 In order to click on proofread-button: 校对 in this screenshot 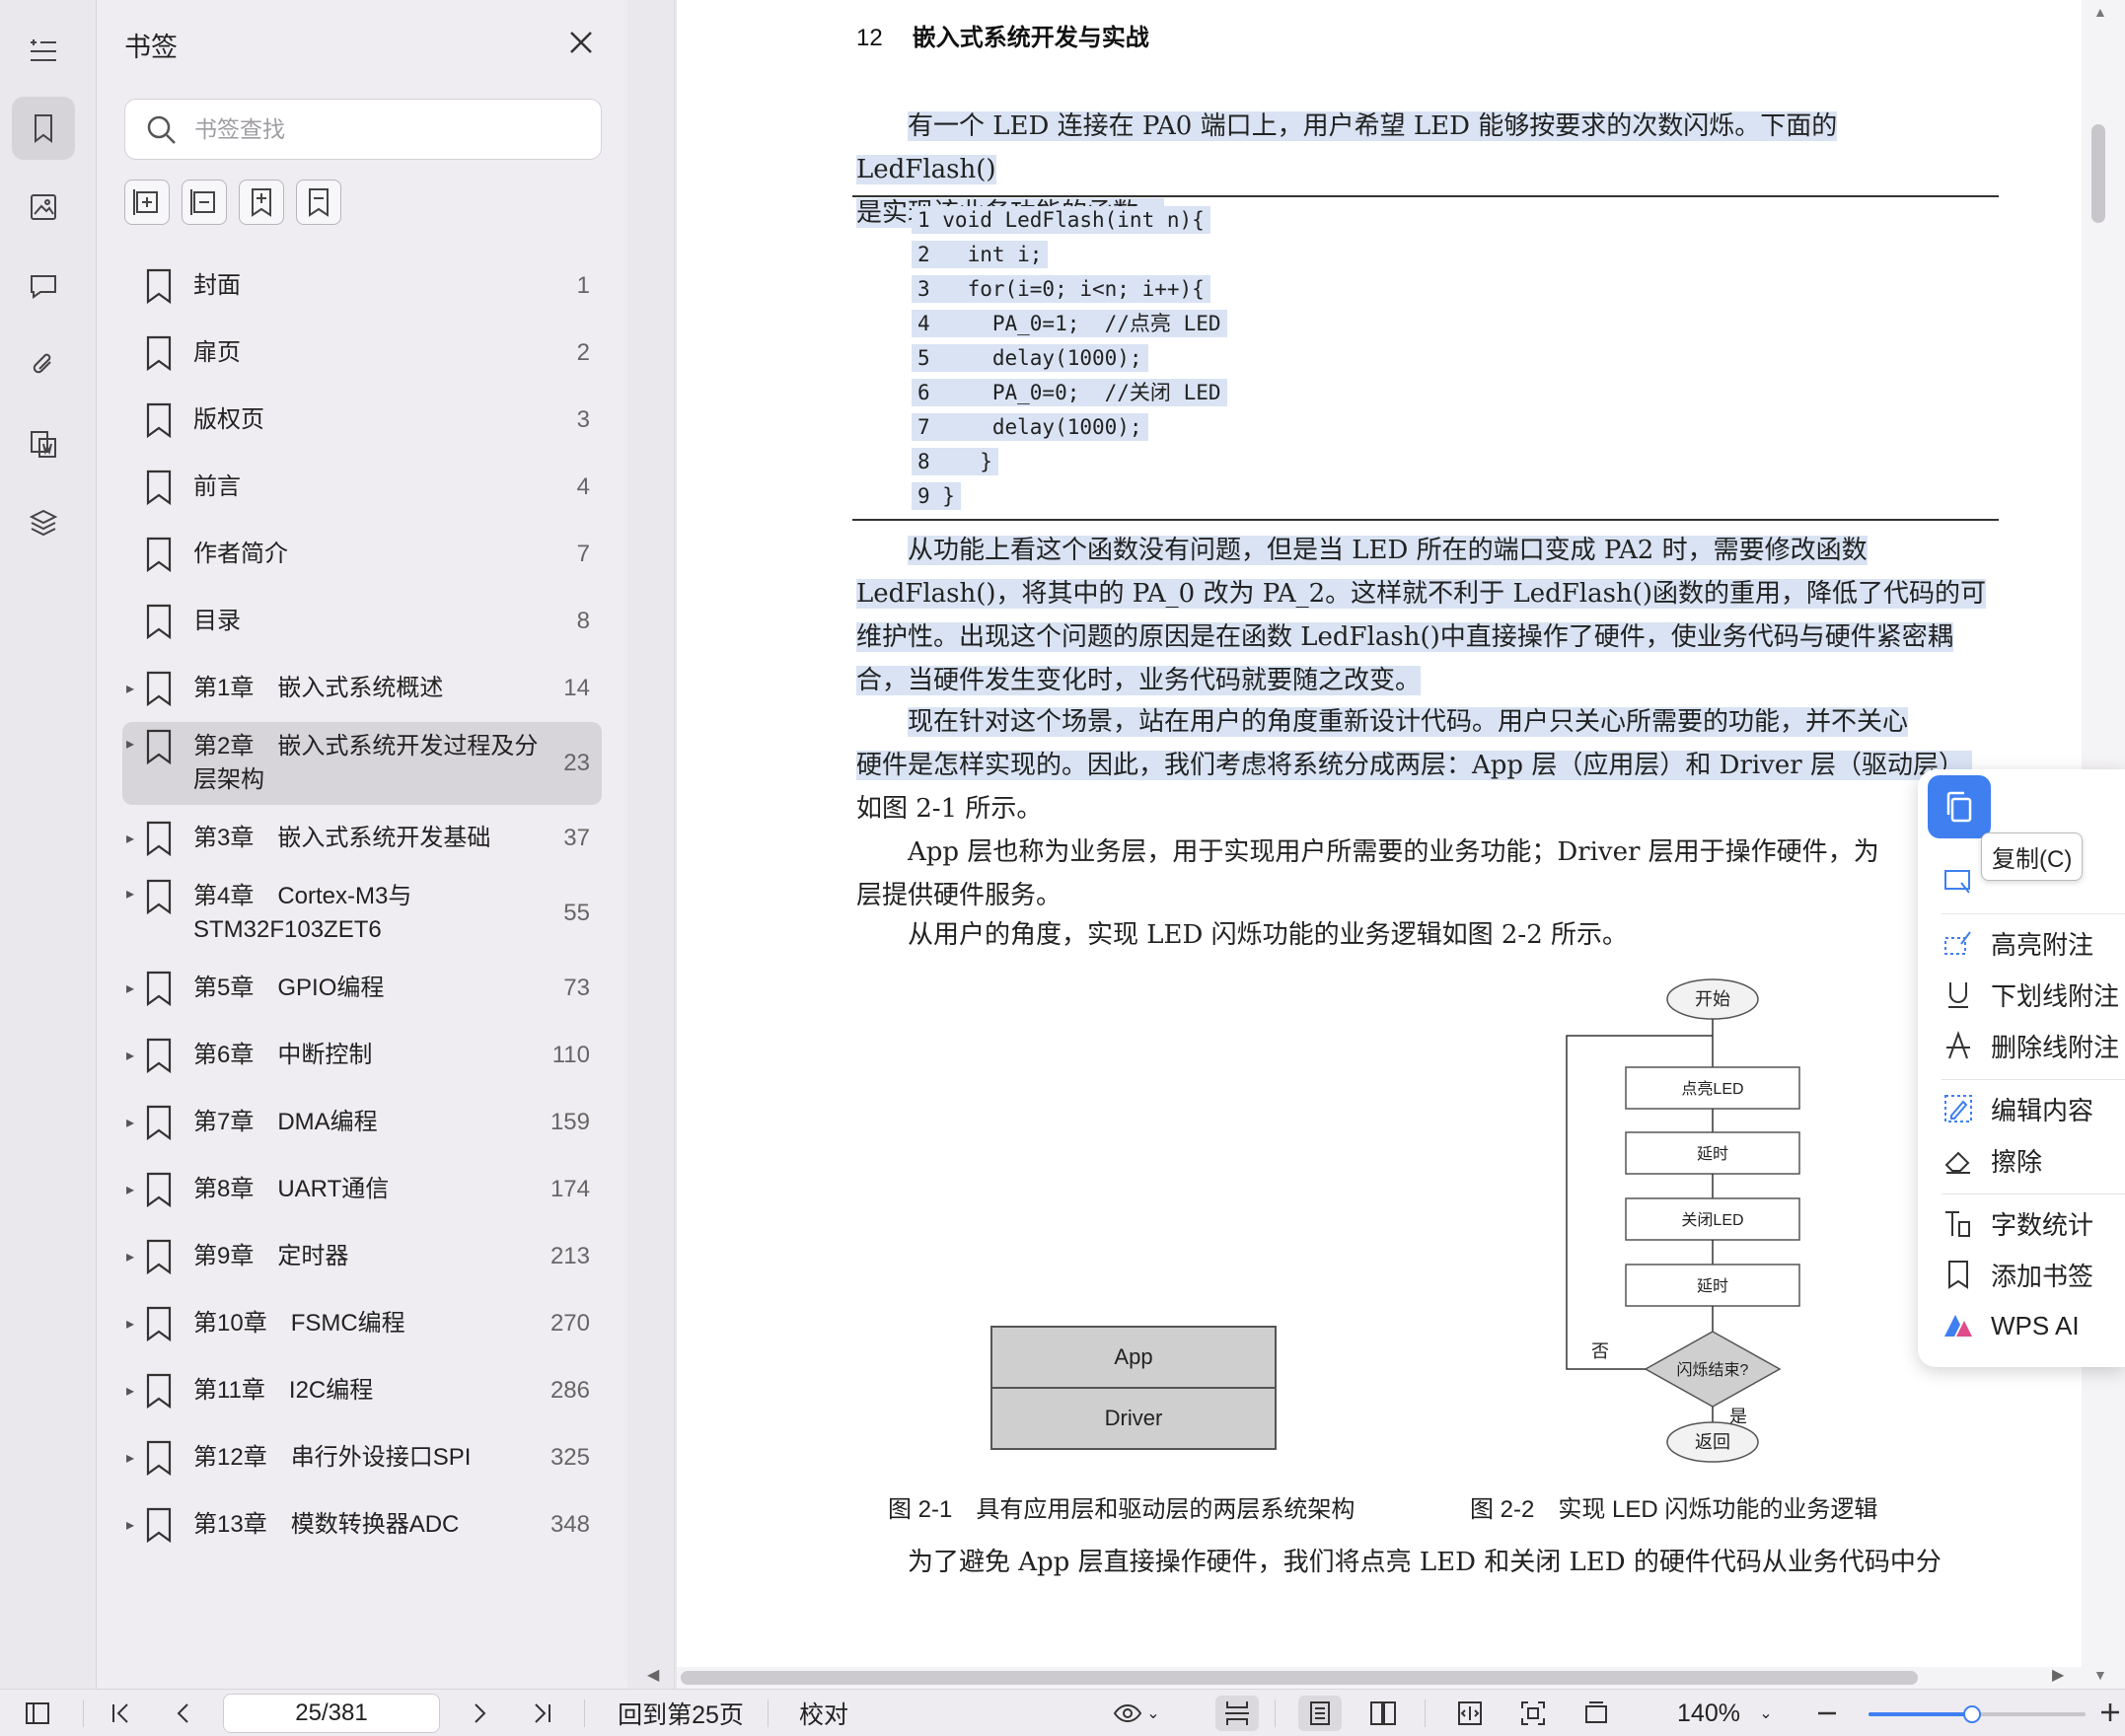, I will do `click(823, 1713)`.